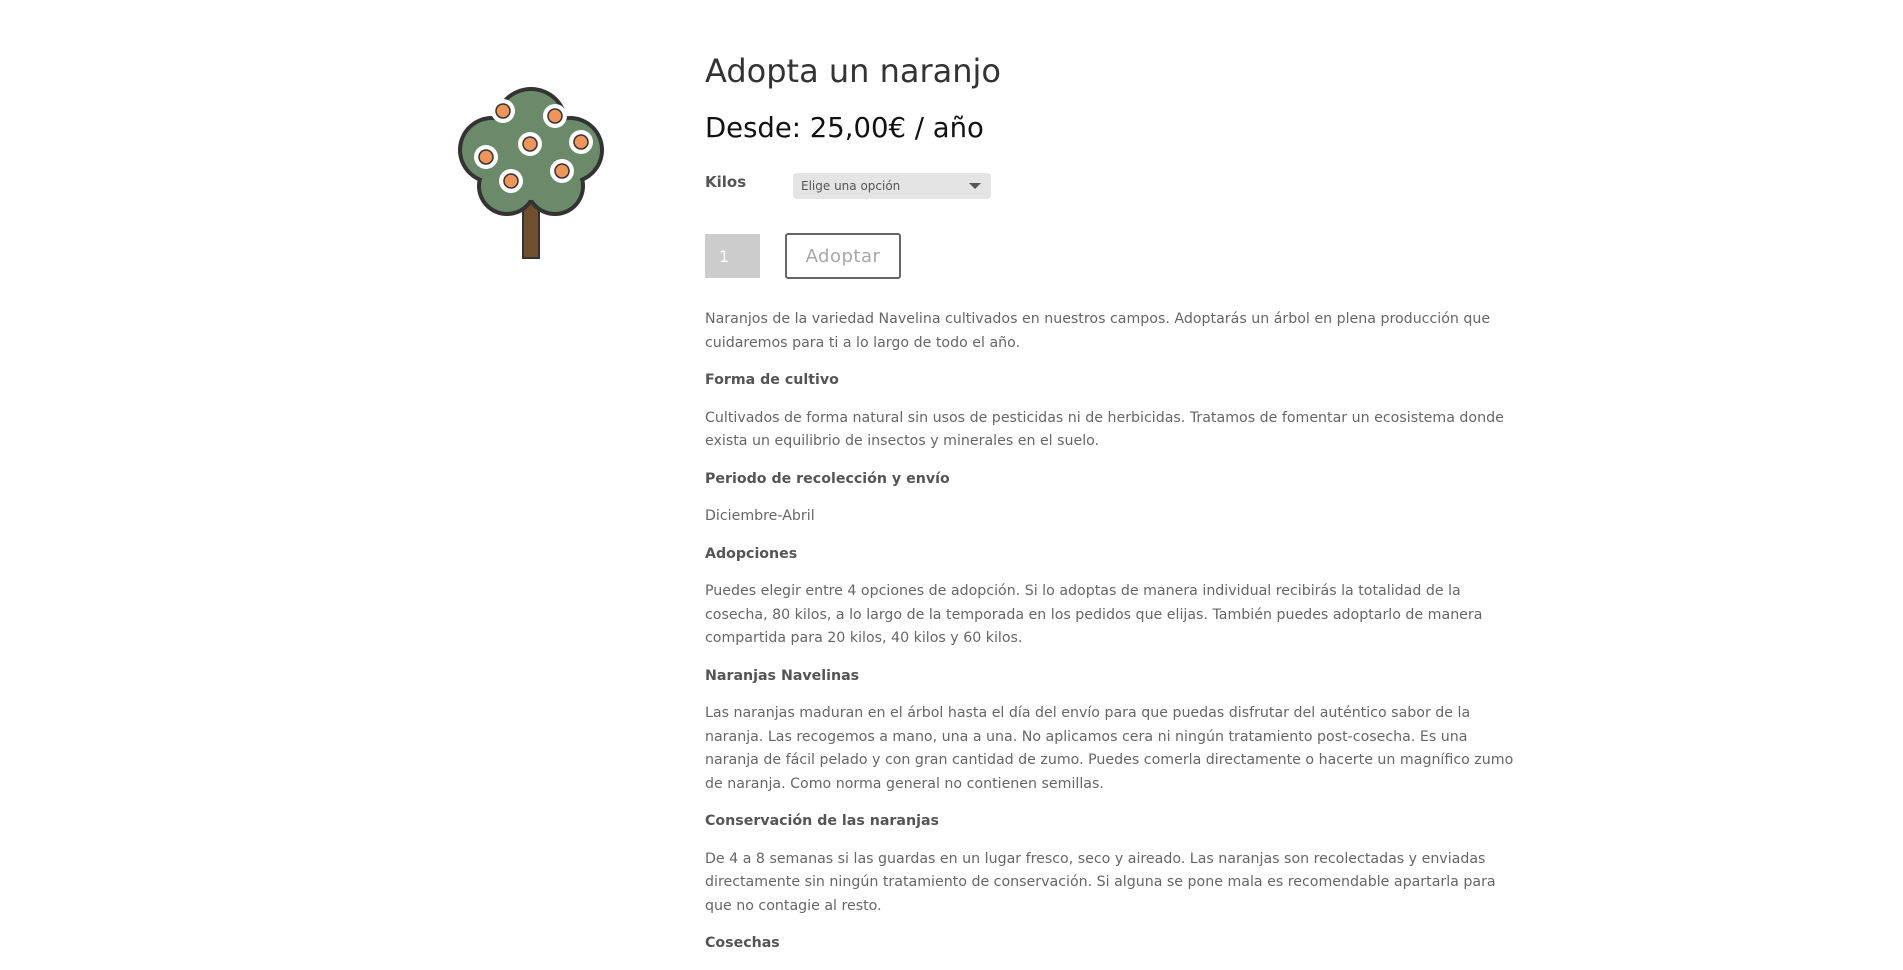 Image resolution: width=1903 pixels, height=970 pixels. I want to click on kilos-select: Elige una opción, so click(892, 186).